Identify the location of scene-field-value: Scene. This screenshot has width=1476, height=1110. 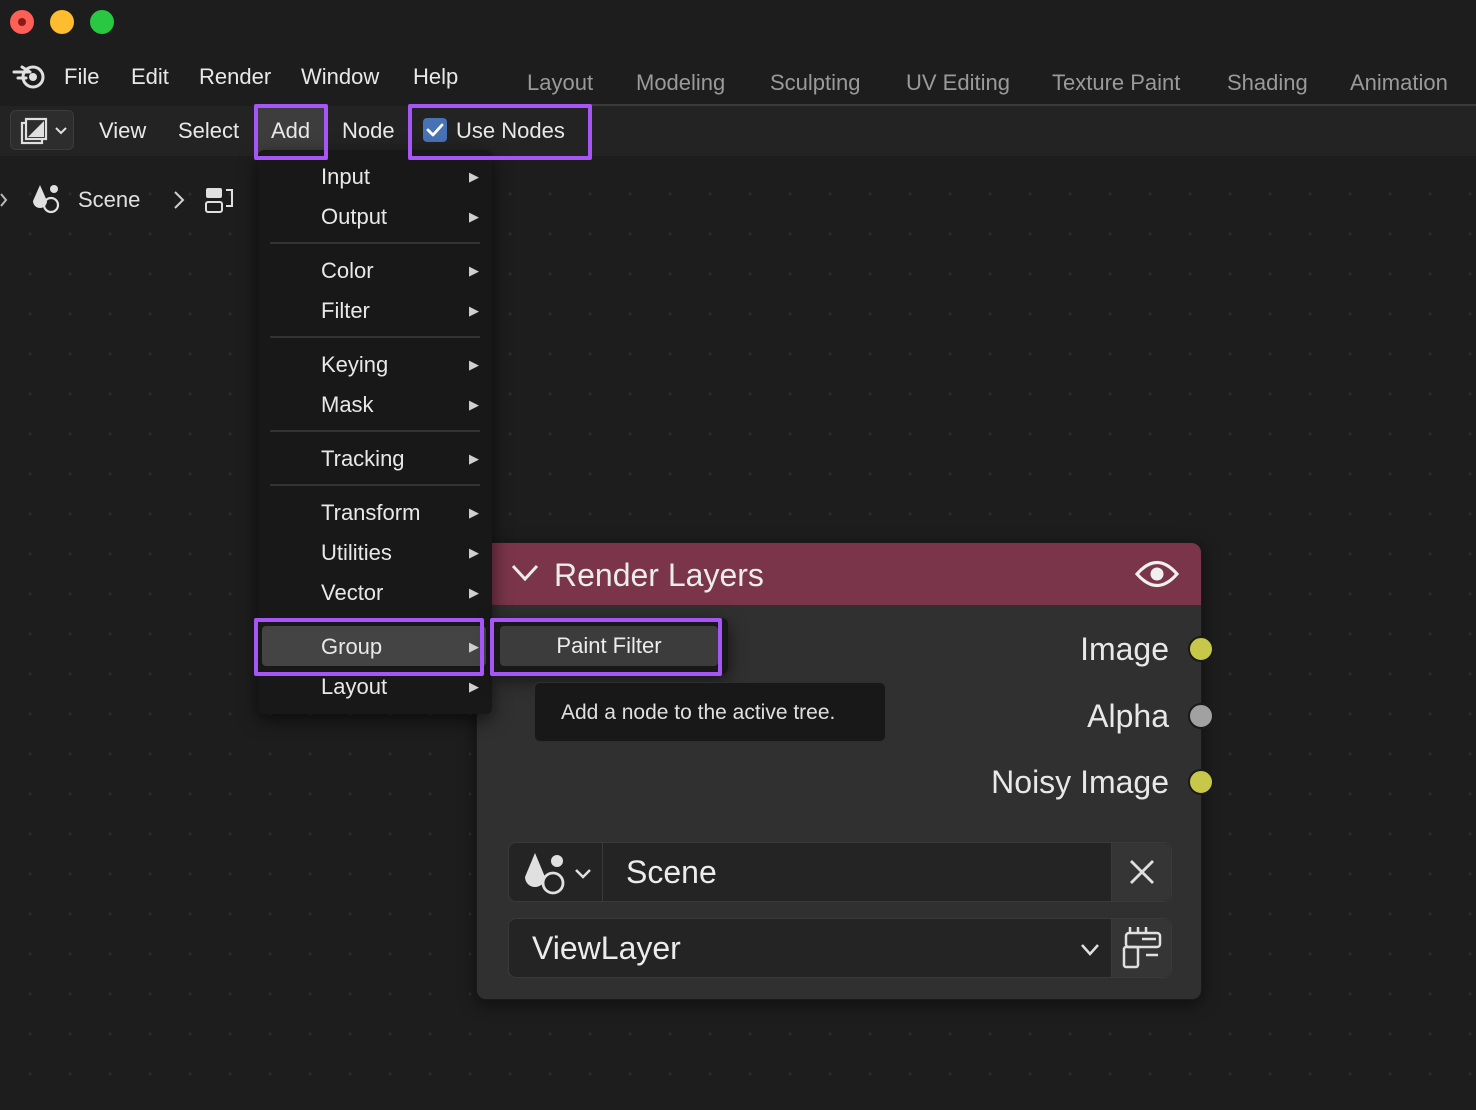
(671, 872).